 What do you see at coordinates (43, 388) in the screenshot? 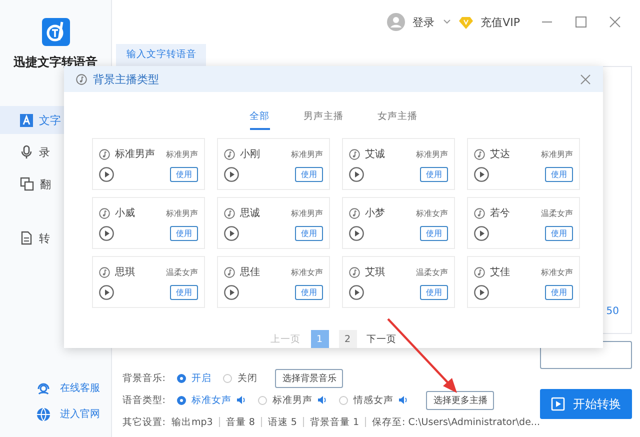
I see `headset-icon` at bounding box center [43, 388].